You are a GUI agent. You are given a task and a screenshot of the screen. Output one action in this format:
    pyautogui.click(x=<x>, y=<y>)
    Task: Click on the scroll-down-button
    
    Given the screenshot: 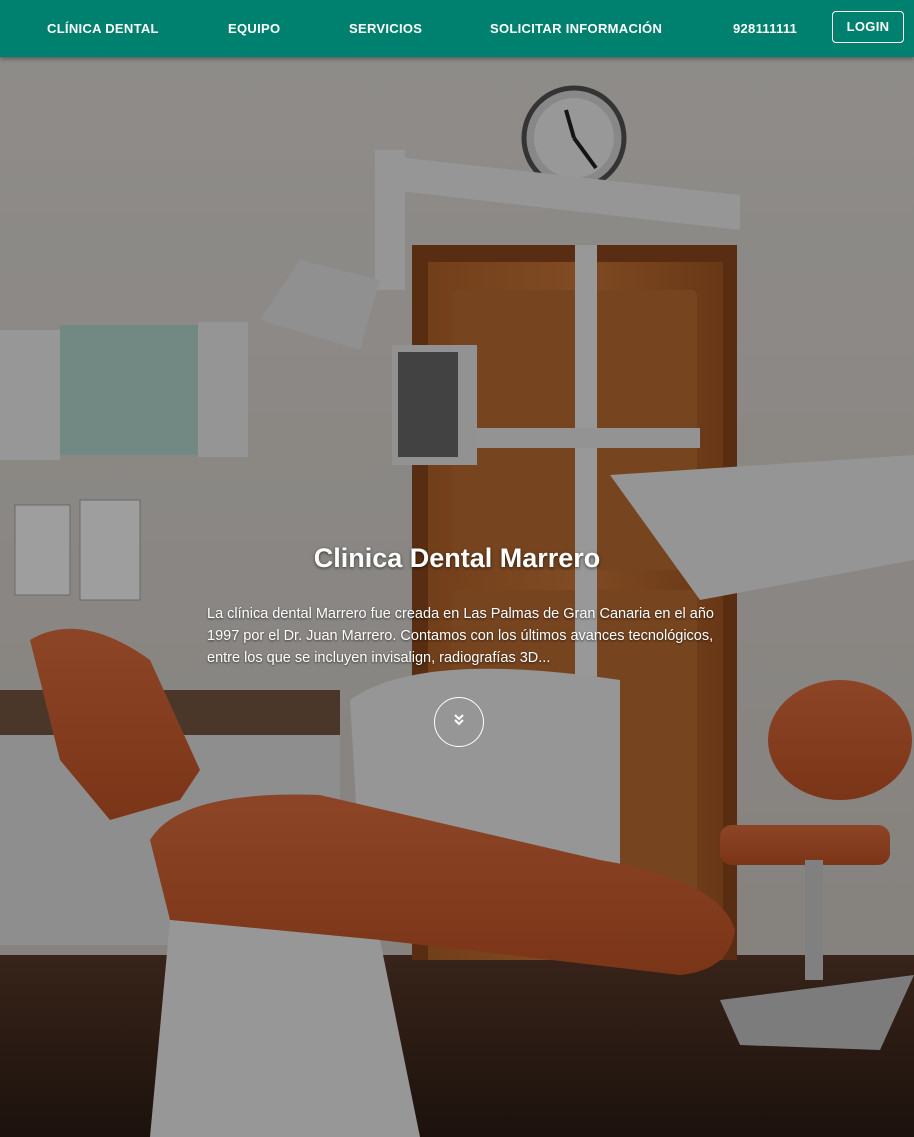 What is the action you would take?
    pyautogui.click(x=459, y=722)
    